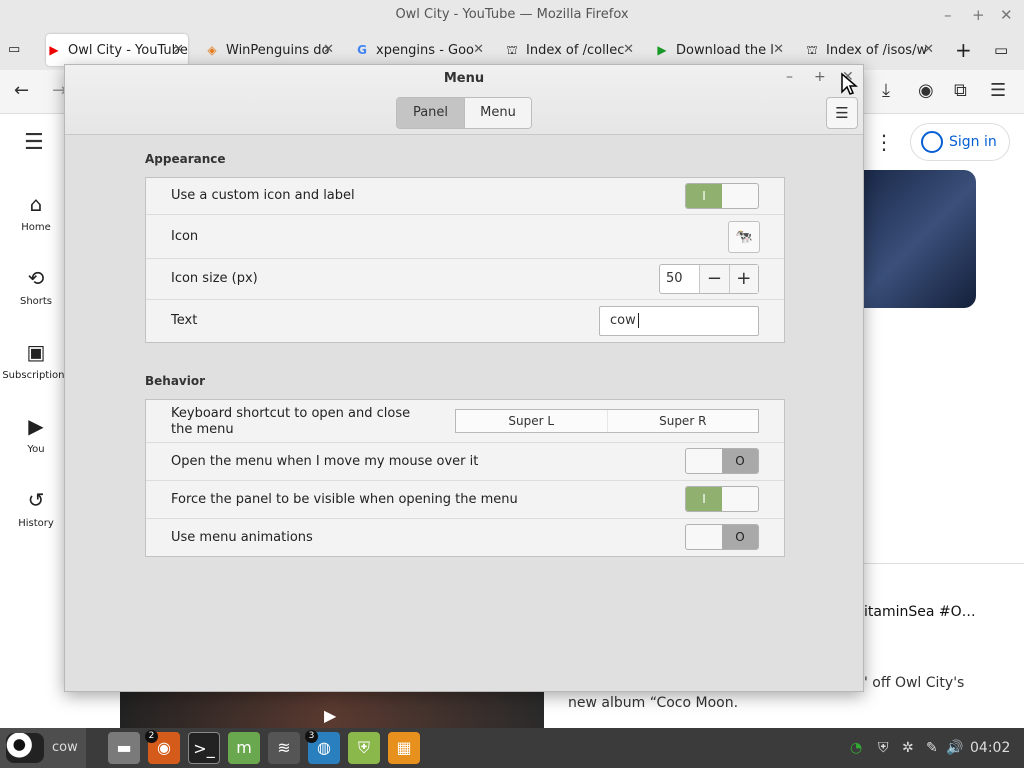  I want to click on cow-icon: 🐄, so click(744, 237).